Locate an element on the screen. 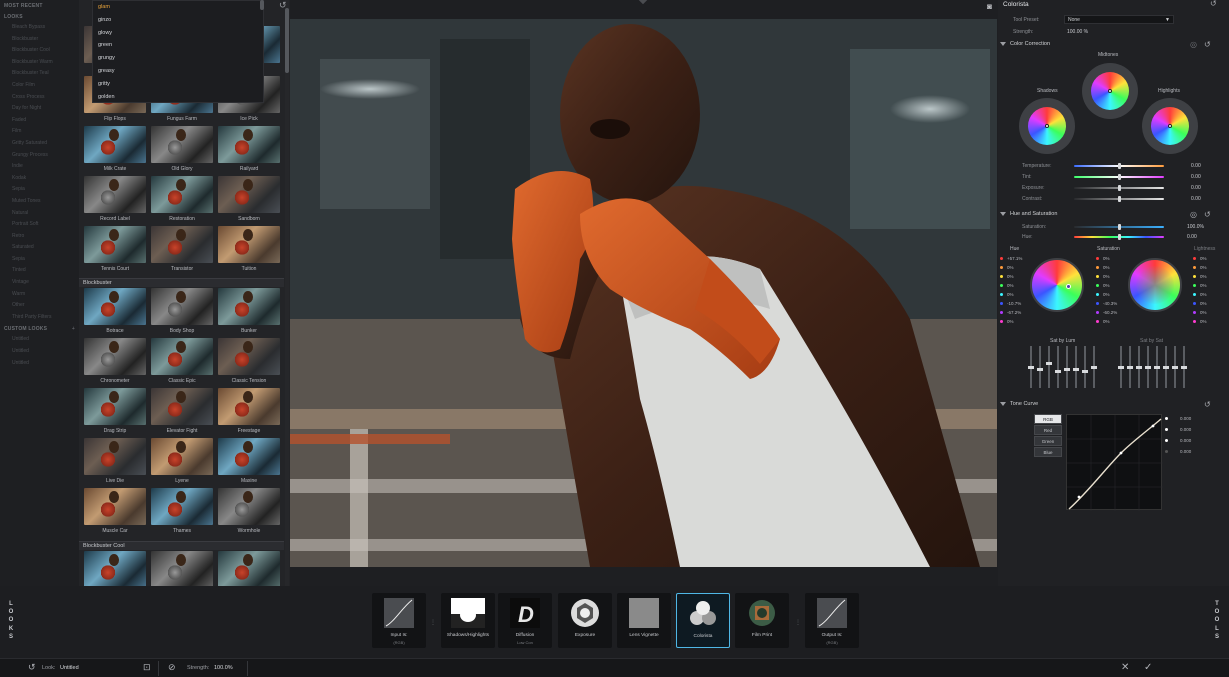 This screenshot has width=1229, height=677. dropdown-option: greasy is located at coordinates (178, 71).